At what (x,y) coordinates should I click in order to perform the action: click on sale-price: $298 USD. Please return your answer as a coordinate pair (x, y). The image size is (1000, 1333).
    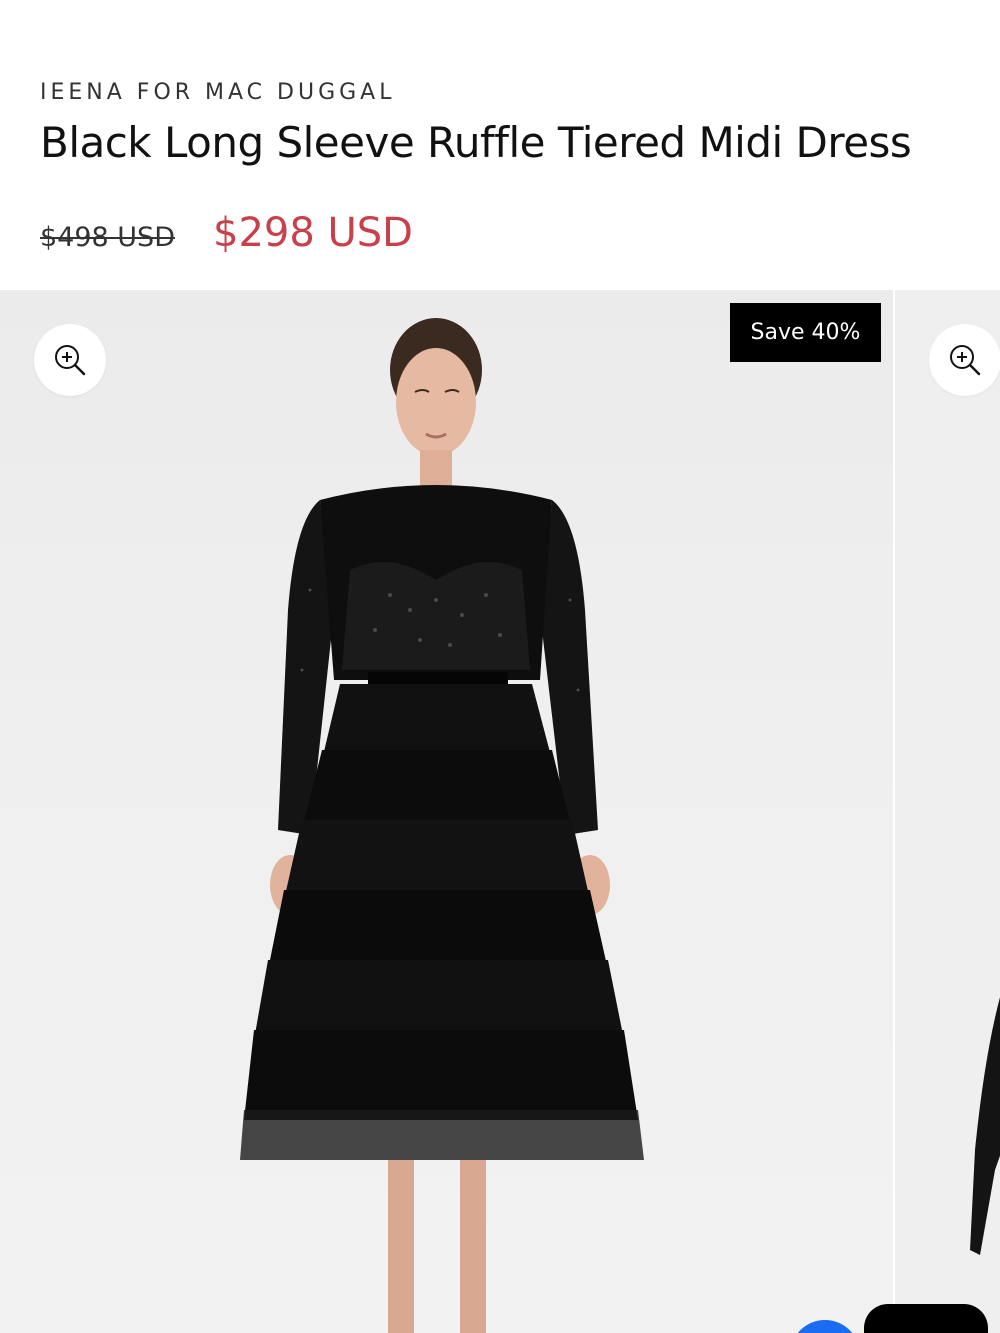
    Looking at the image, I should click on (313, 233).